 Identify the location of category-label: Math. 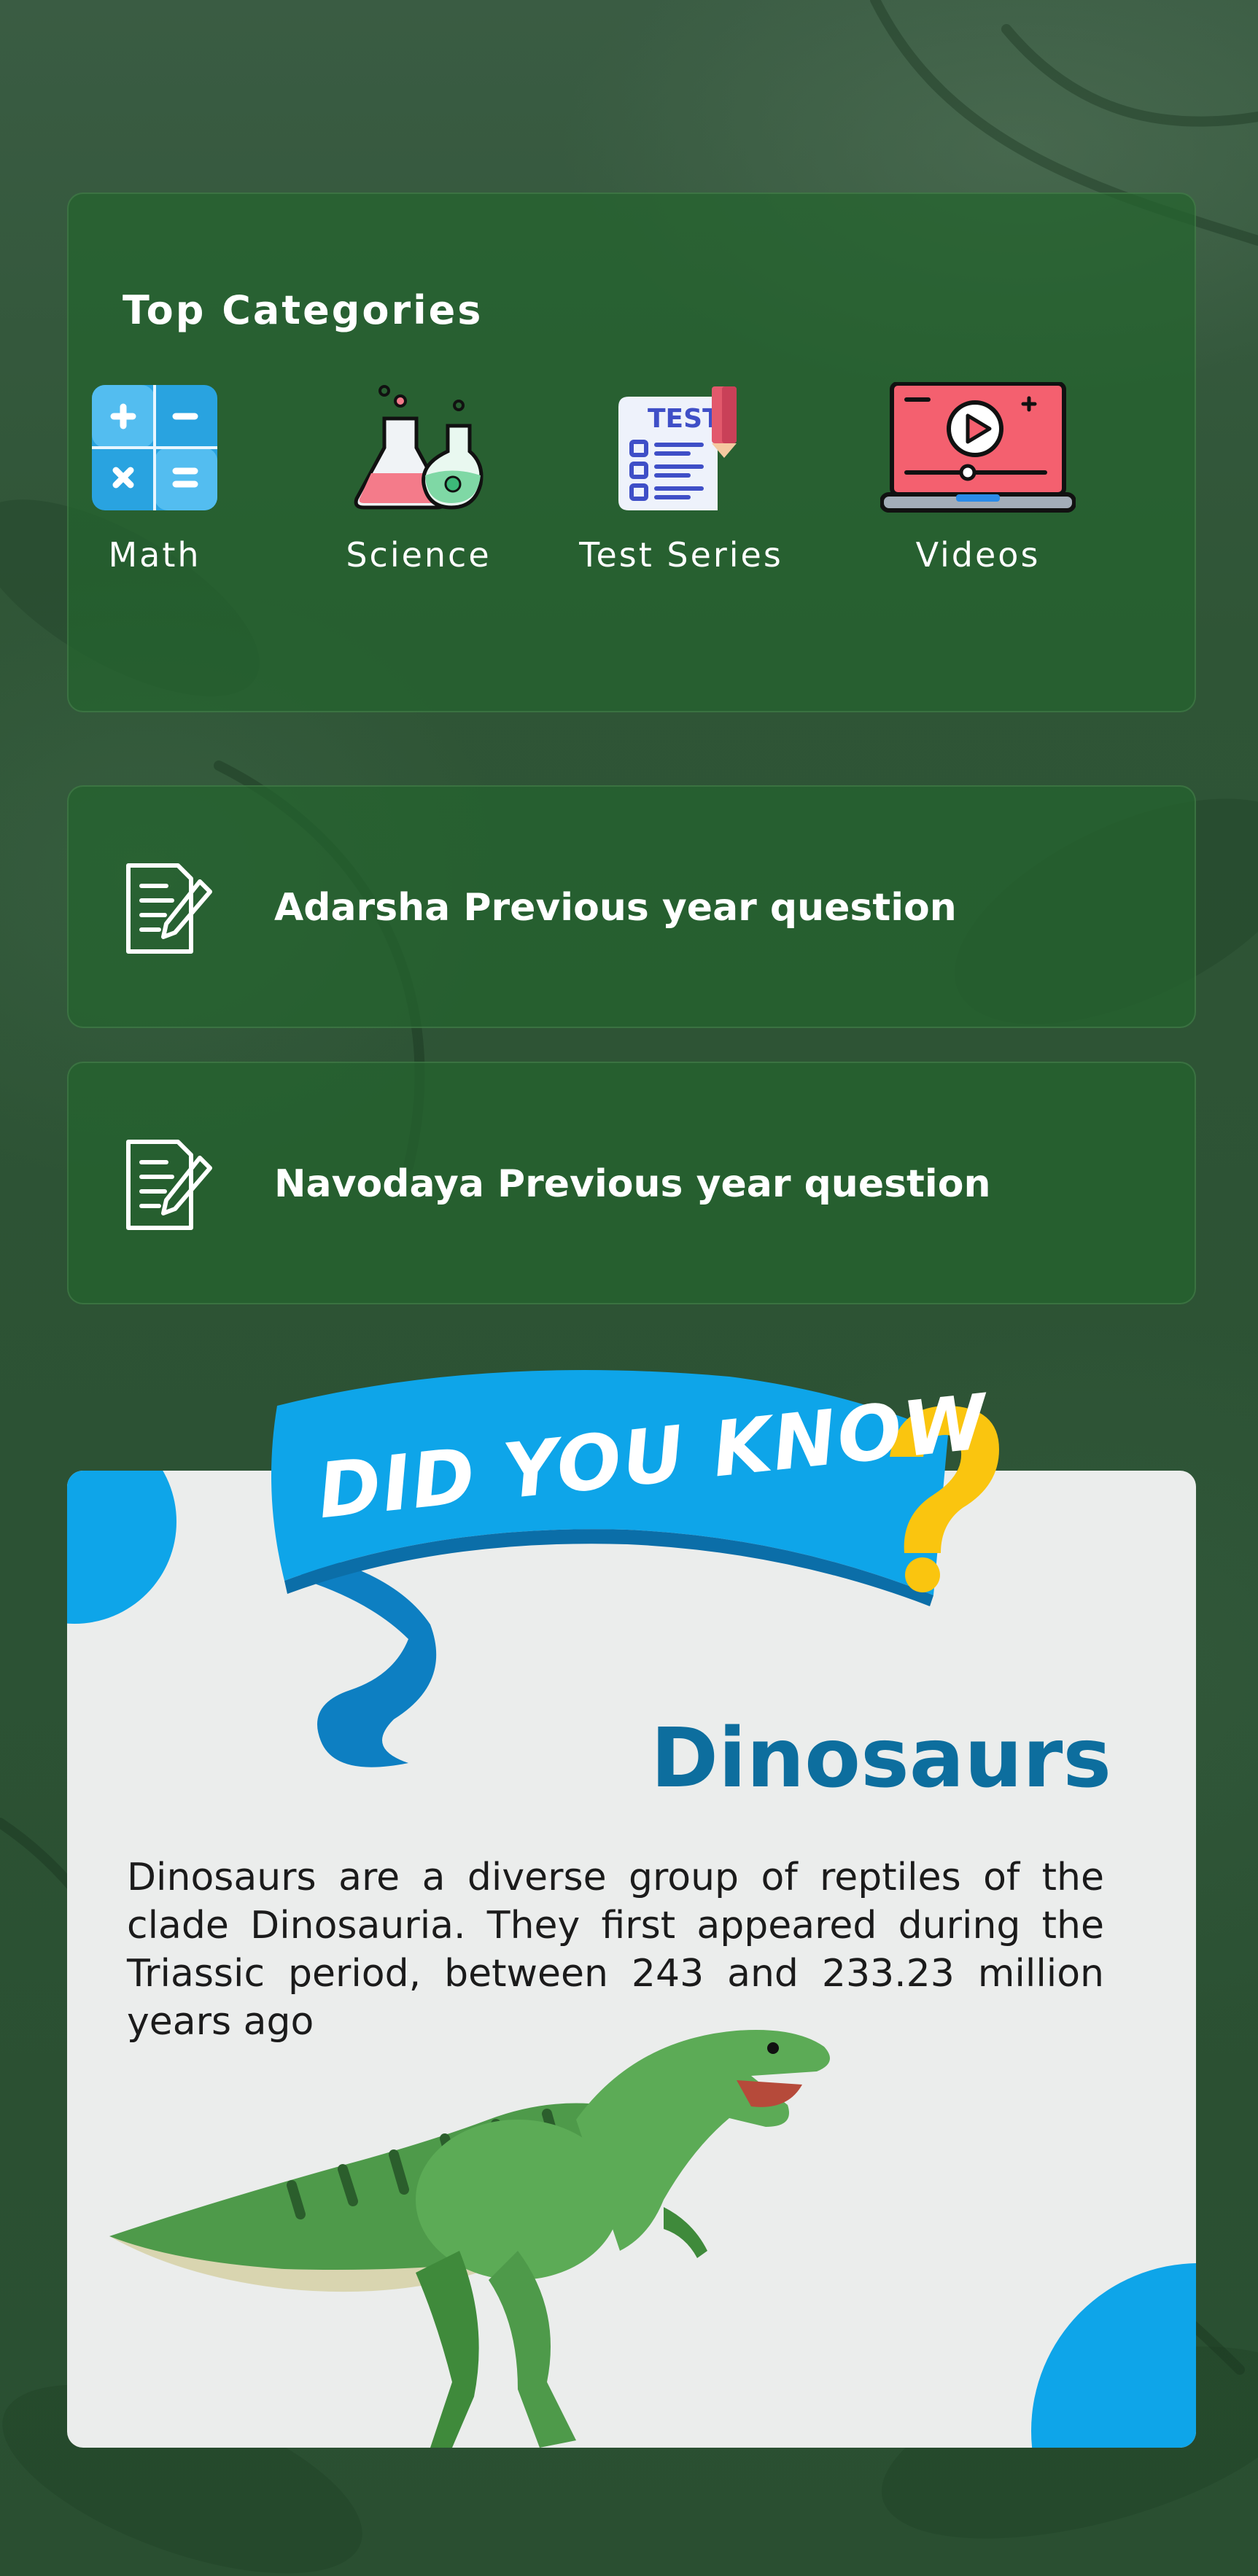
(154, 555).